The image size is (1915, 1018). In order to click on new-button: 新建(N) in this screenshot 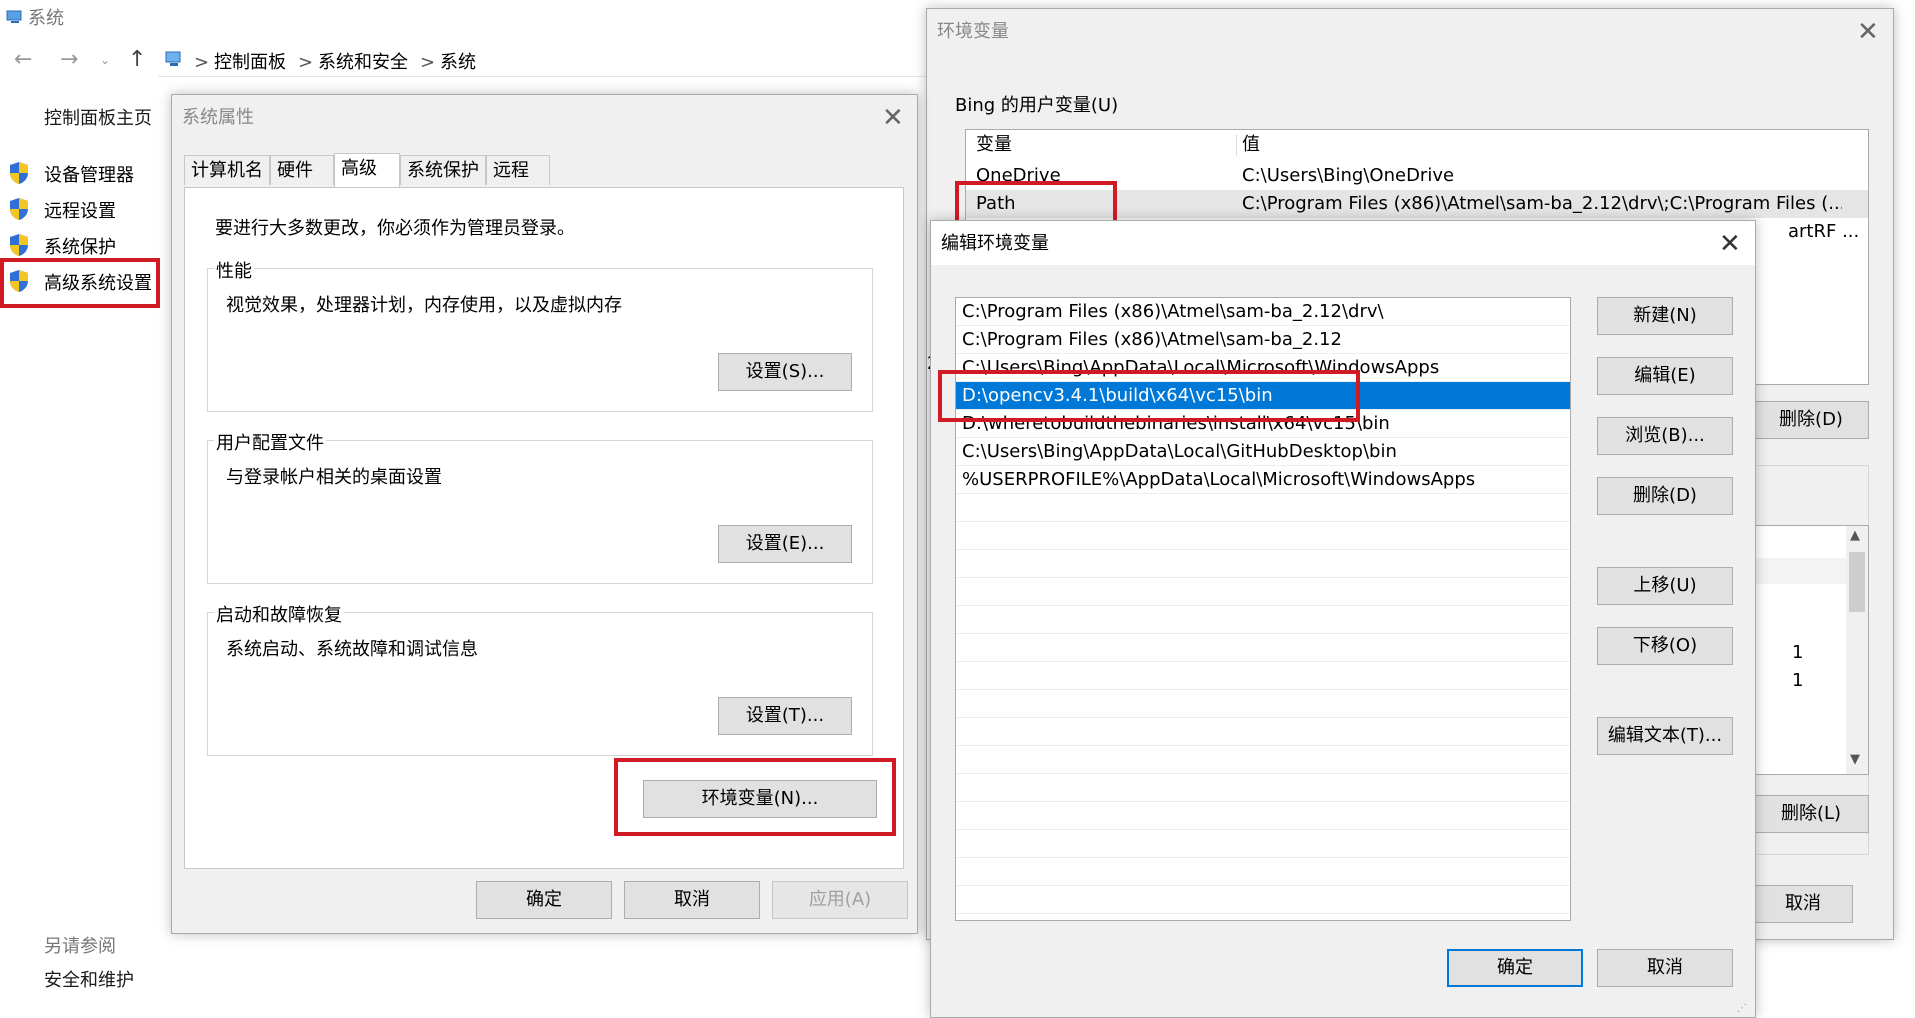, I will do `click(1665, 316)`.